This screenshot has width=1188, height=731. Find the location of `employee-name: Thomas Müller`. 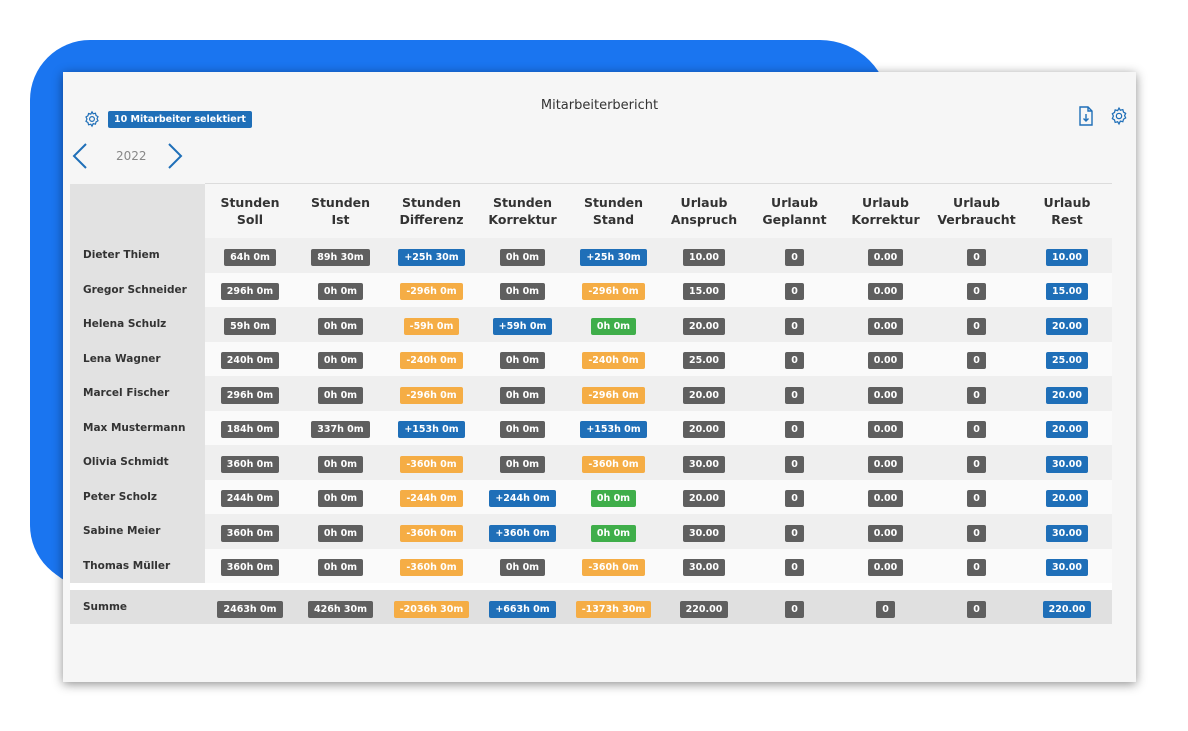

employee-name: Thomas Müller is located at coordinates (137, 565).